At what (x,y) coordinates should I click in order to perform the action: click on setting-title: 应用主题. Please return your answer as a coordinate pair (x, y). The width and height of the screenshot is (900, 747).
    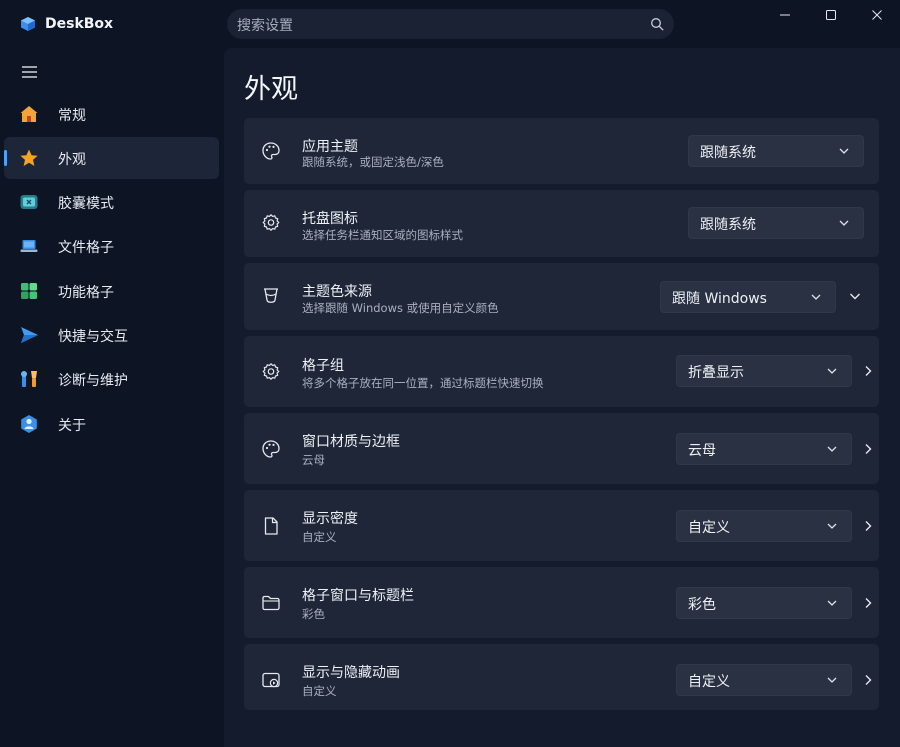
    Looking at the image, I should click on (330, 147).